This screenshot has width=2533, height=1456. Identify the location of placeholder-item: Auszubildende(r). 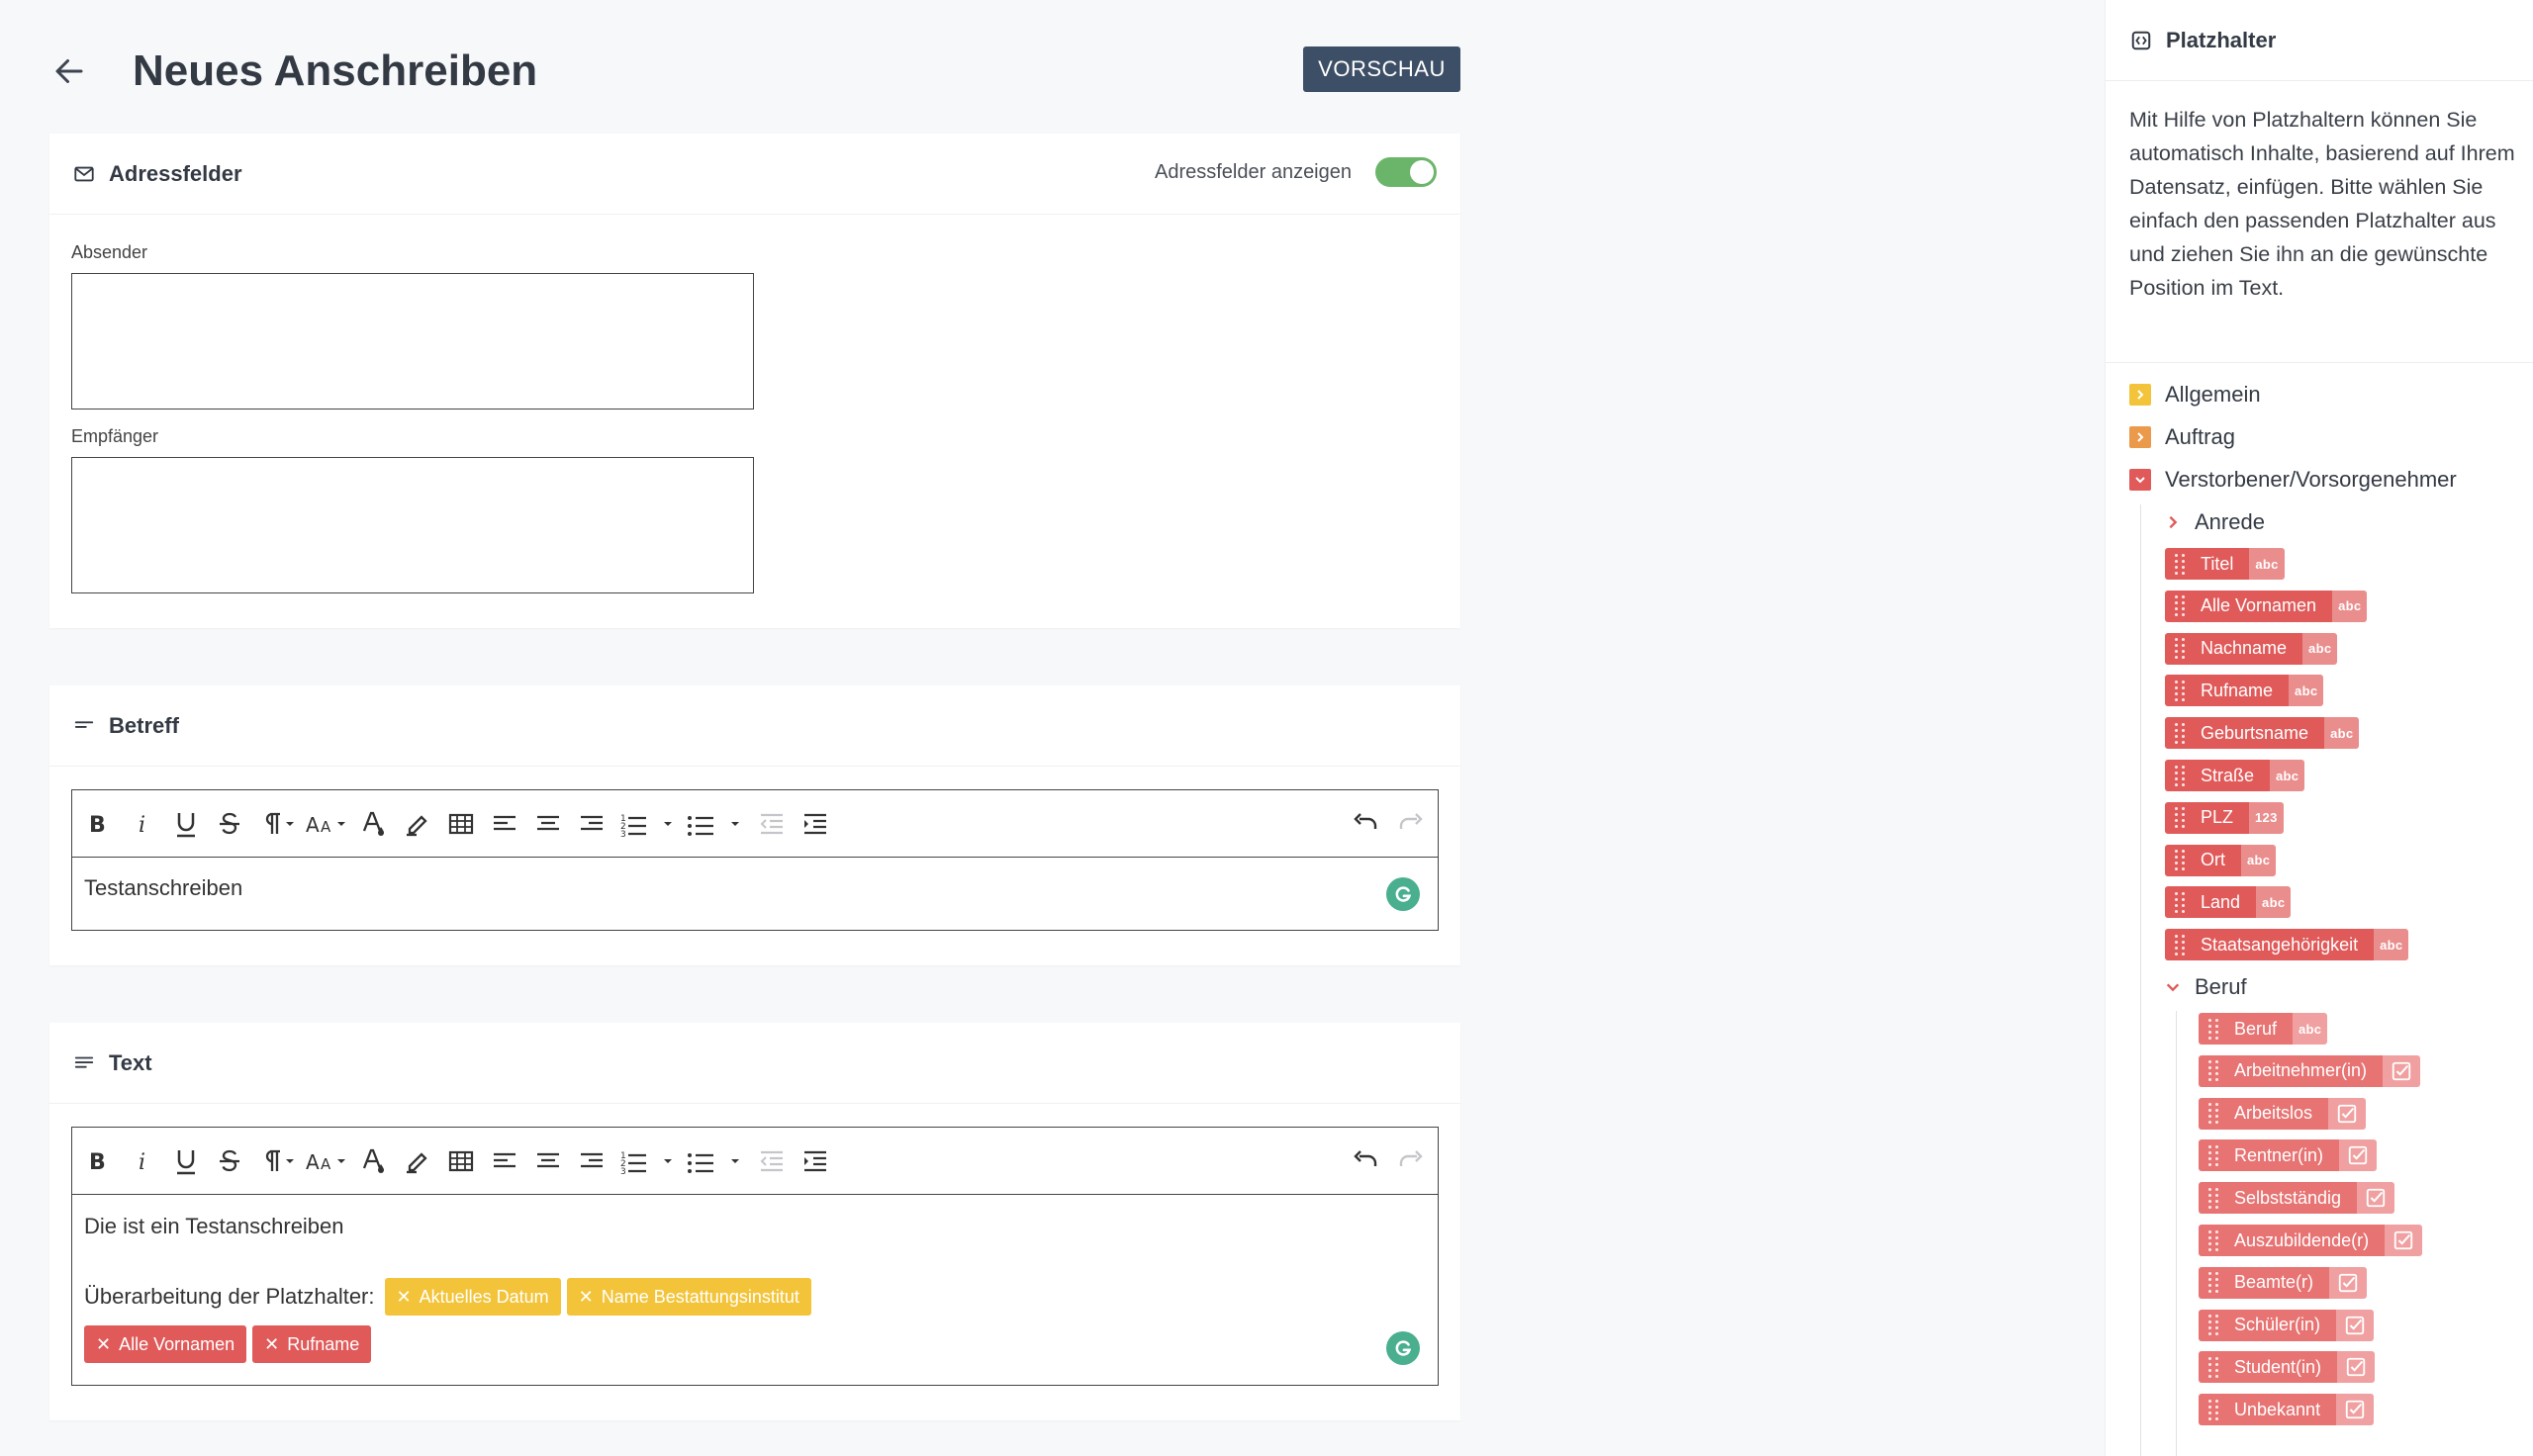
(2311, 1240).